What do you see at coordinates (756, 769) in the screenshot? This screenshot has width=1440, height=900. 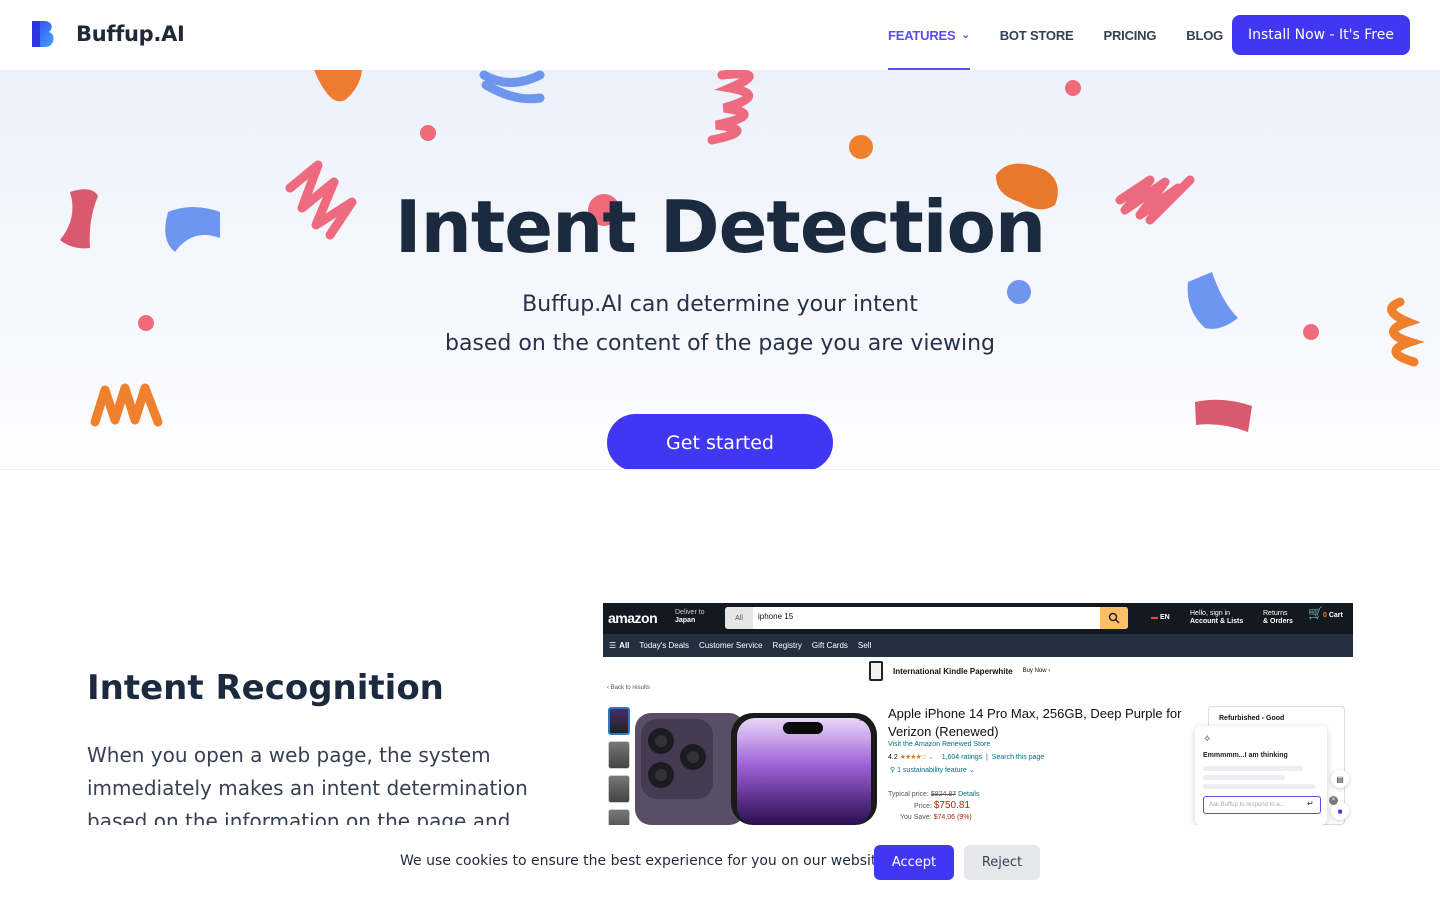 I see `product-image` at bounding box center [756, 769].